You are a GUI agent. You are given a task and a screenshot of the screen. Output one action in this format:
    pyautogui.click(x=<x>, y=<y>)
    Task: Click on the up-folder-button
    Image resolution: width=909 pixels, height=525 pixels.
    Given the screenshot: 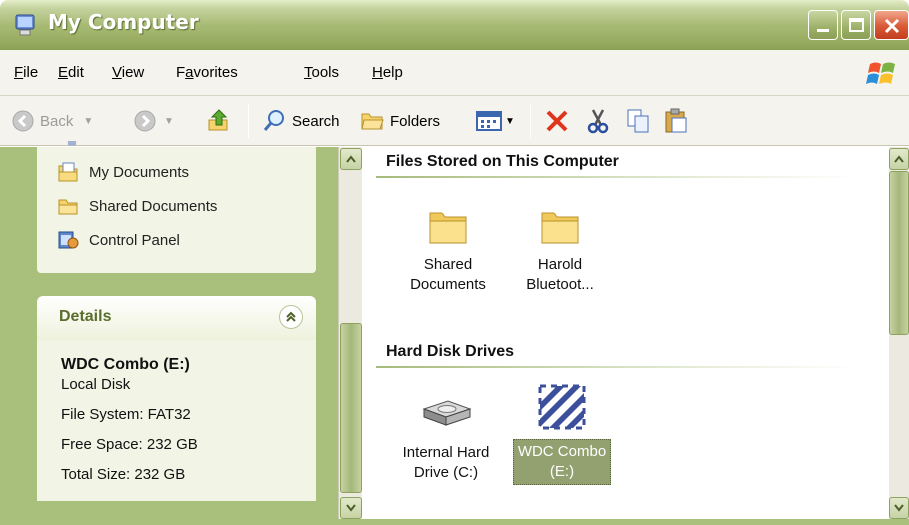 What is the action you would take?
    pyautogui.click(x=219, y=121)
    